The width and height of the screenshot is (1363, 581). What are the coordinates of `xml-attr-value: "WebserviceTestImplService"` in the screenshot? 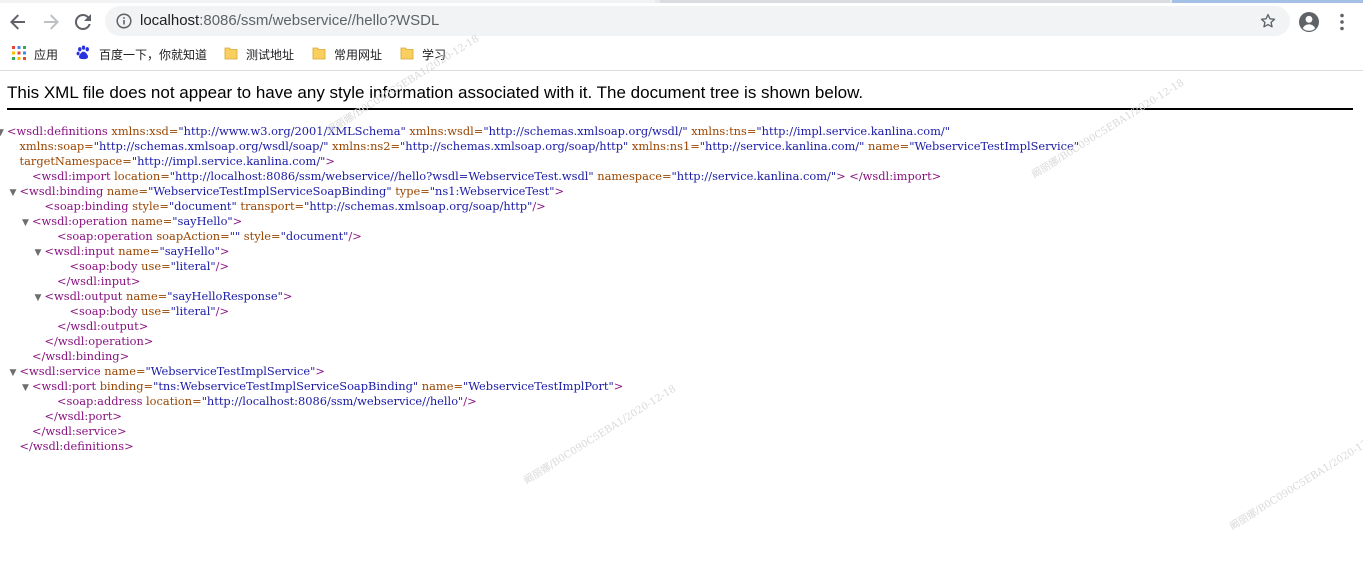 It's located at (230, 371).